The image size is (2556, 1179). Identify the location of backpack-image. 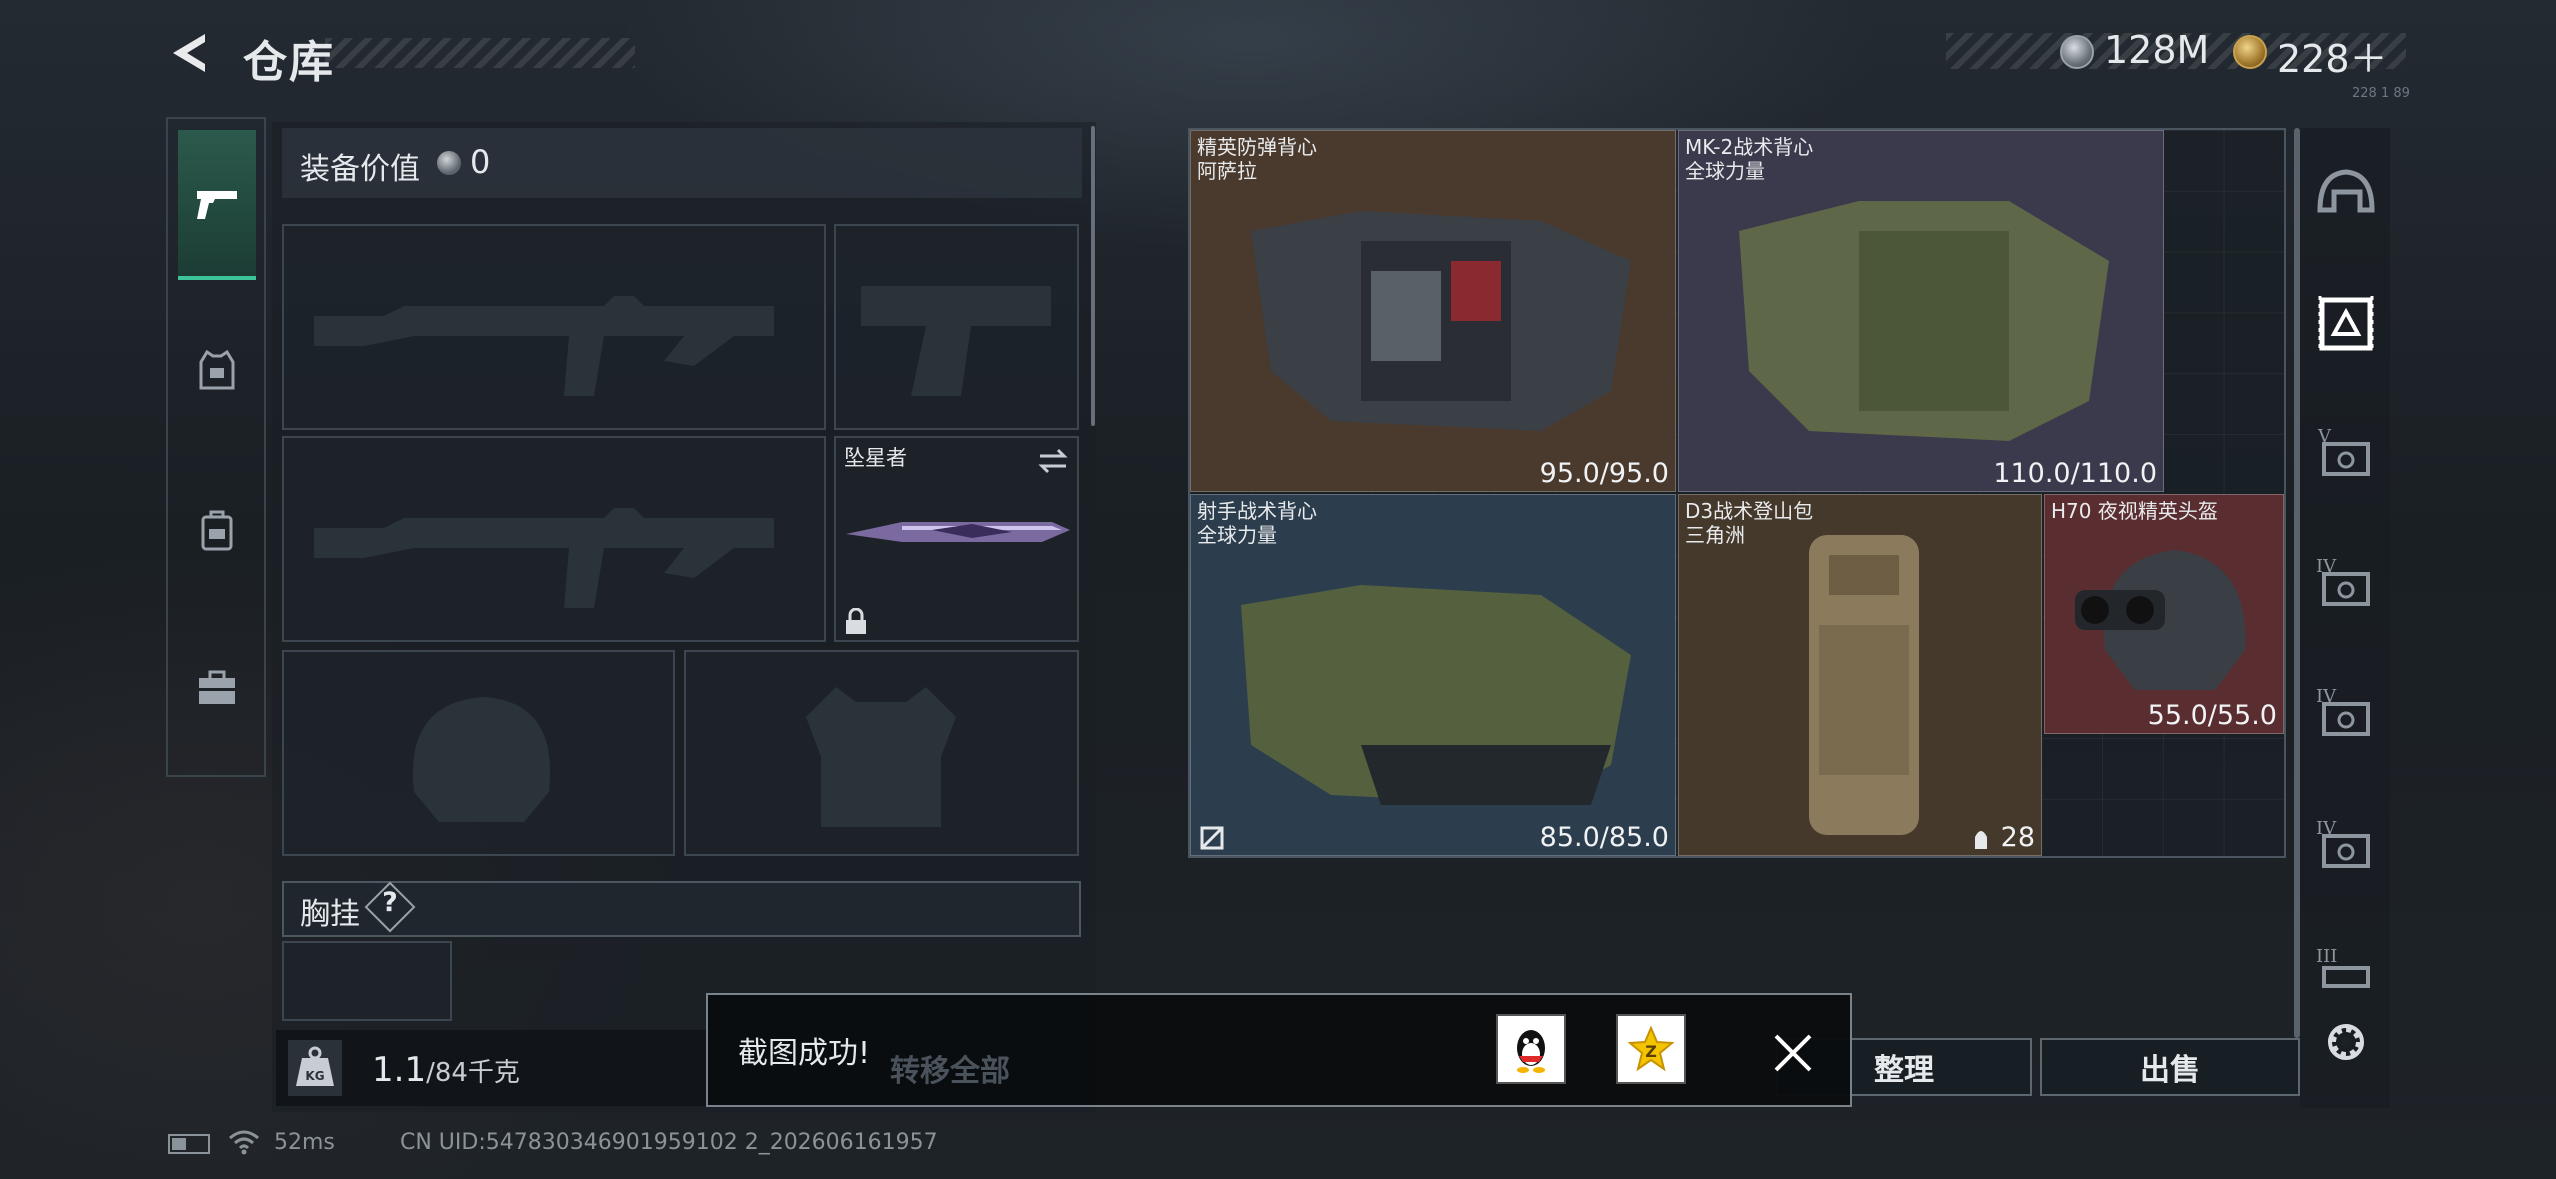
(1864, 685).